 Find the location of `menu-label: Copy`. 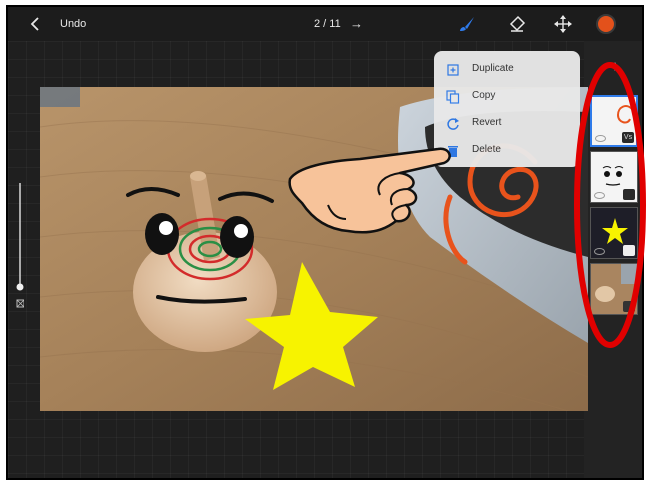

menu-label: Copy is located at coordinates (484, 95).